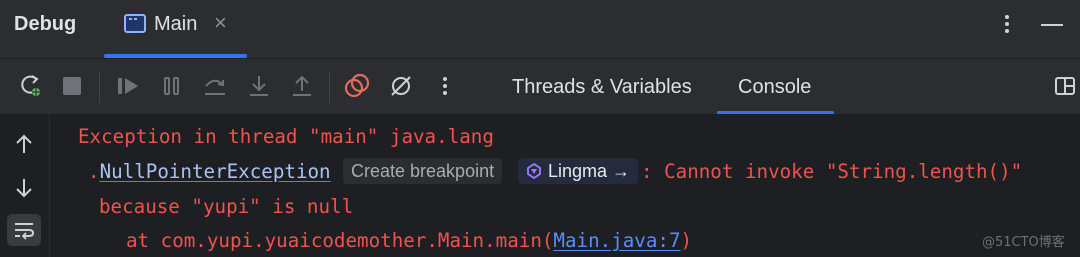 This screenshot has width=1080, height=257. I want to click on view-breakpoints-icon, so click(357, 86).